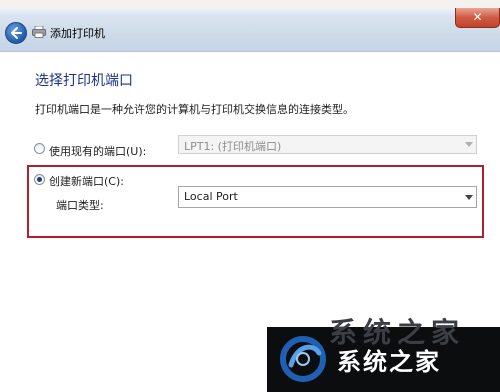 The width and height of the screenshot is (500, 392). Describe the element at coordinates (327, 197) in the screenshot. I see `port-type-select: Local Port` at that location.